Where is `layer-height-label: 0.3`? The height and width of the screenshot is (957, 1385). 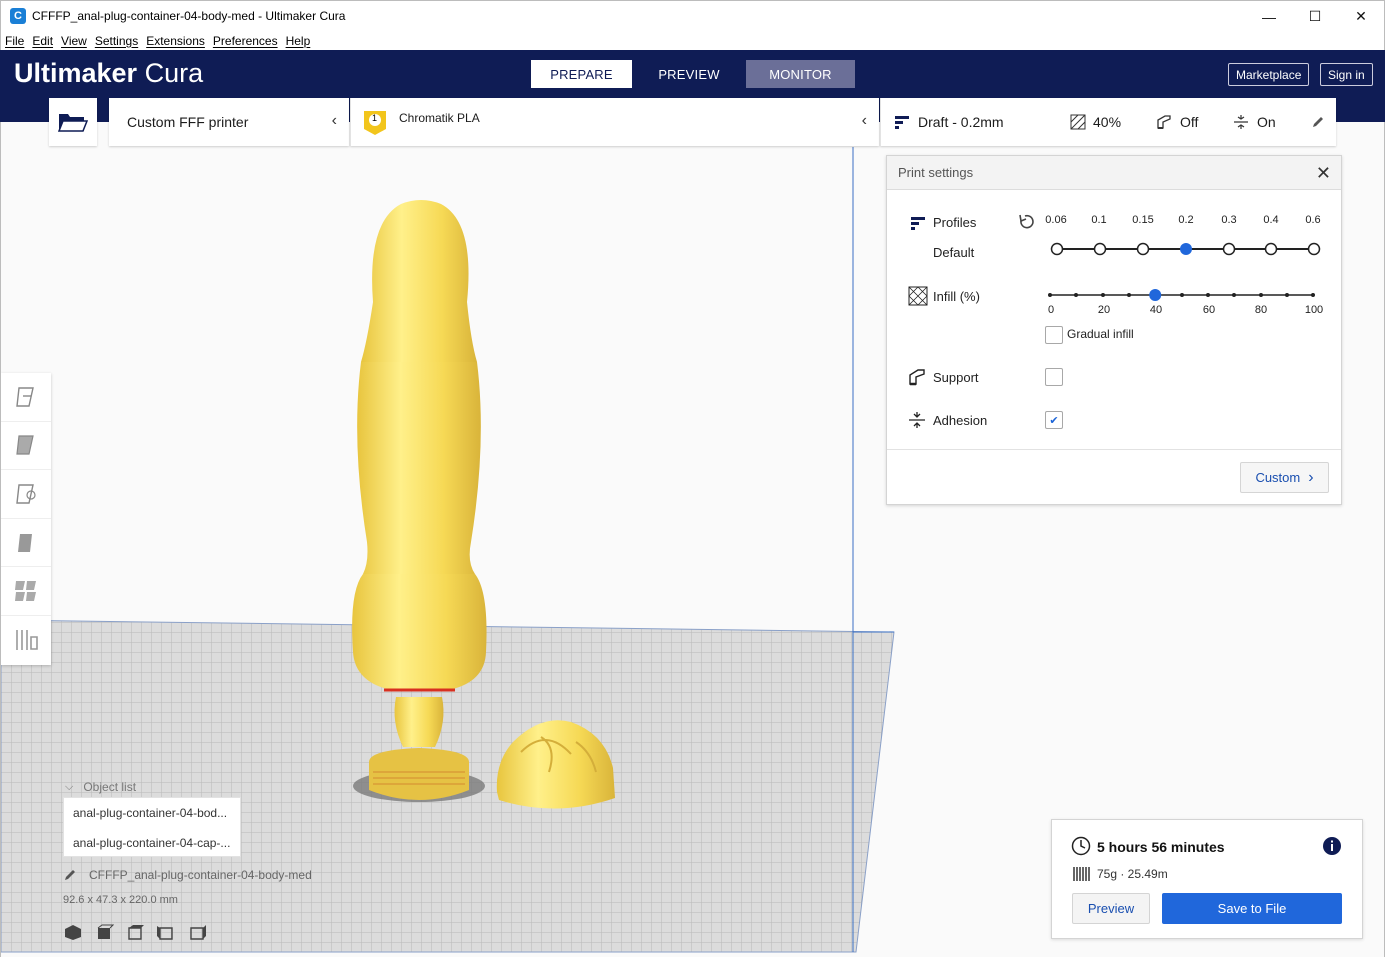
layer-height-label: 0.3 is located at coordinates (1229, 220).